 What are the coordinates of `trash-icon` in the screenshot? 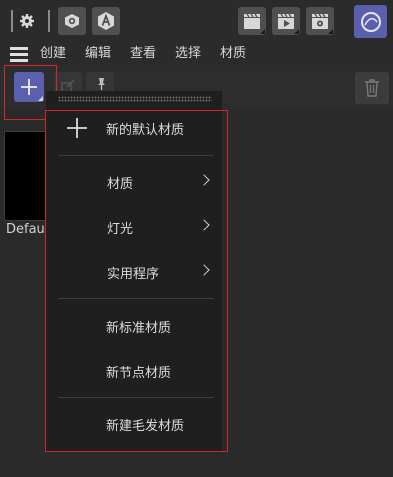 It's located at (372, 88).